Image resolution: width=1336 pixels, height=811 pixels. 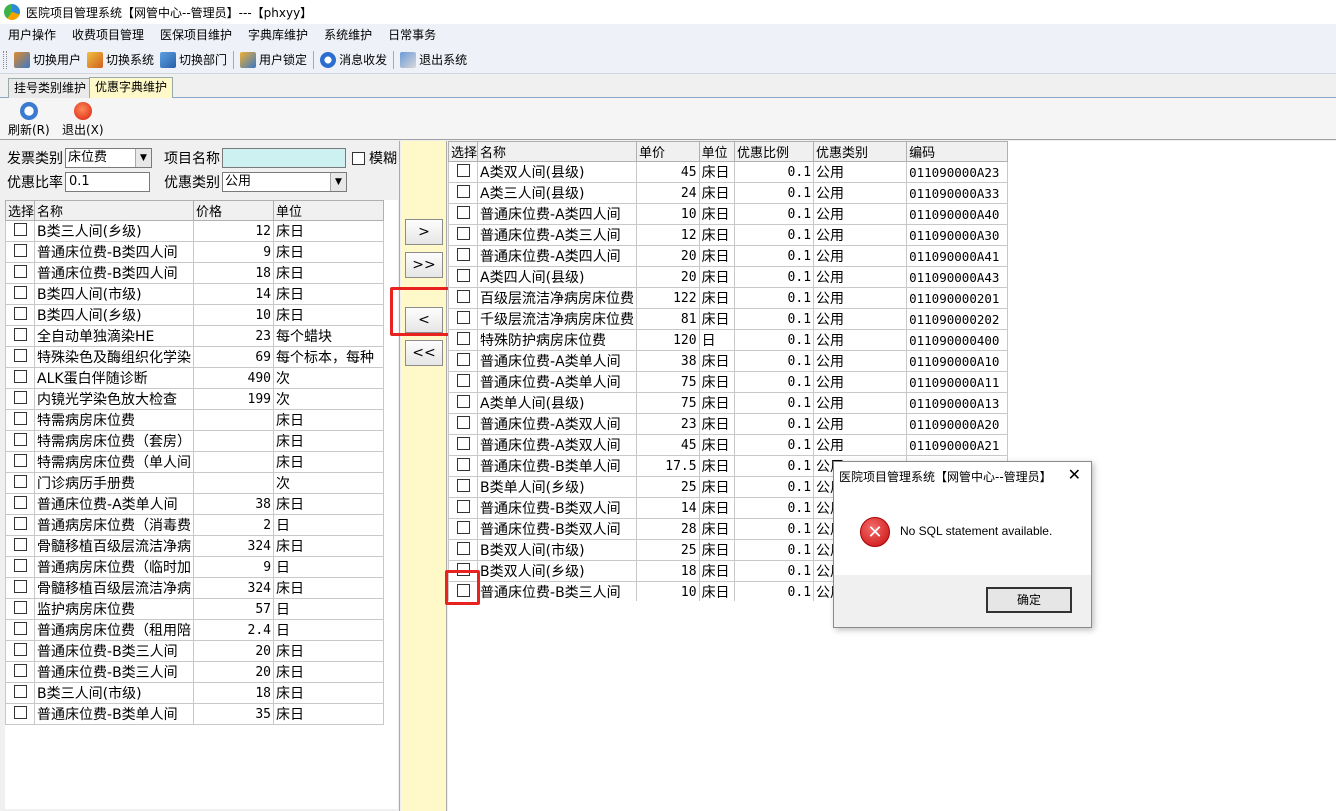 What do you see at coordinates (728, 193) in the screenshot?
I see `table-row: A类三人间(县级) 24 床日 0.1 公用 011090000A33` at bounding box center [728, 193].